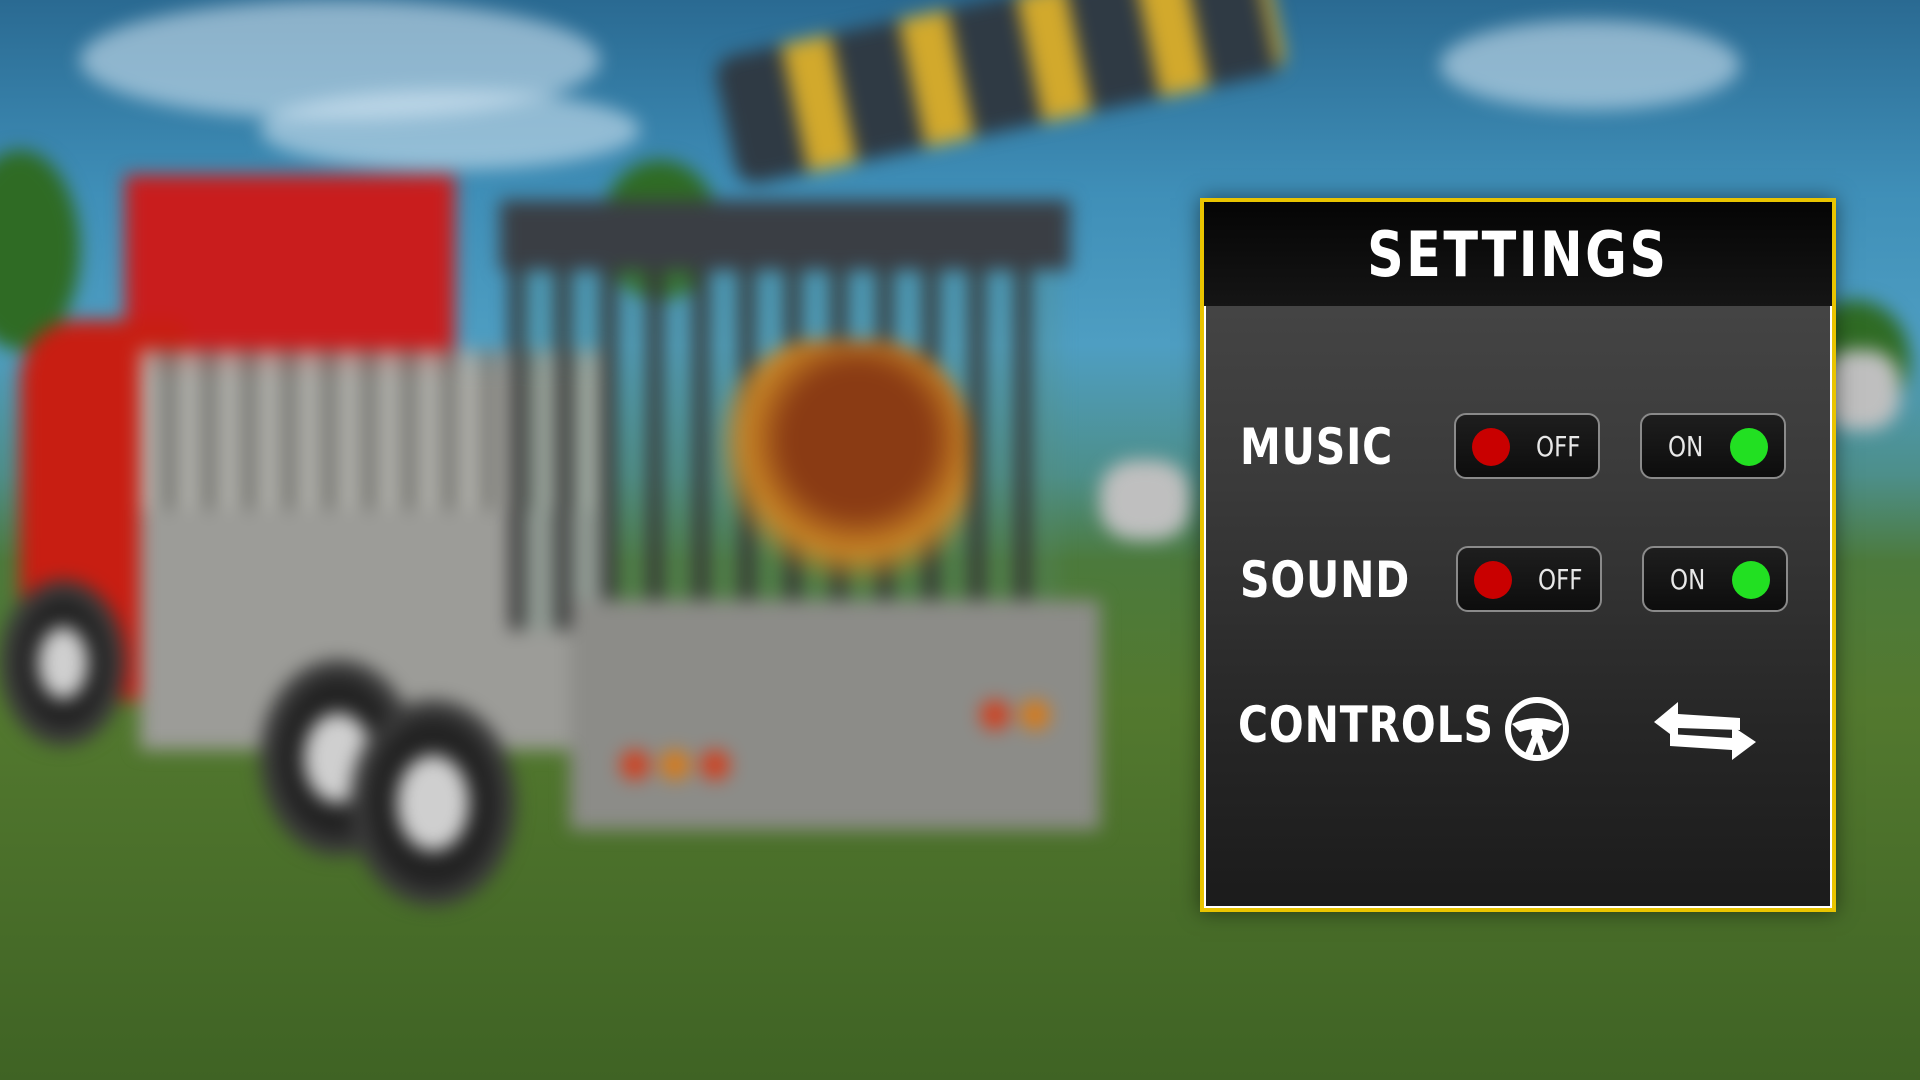 Image resolution: width=1920 pixels, height=1080 pixels. Describe the element at coordinates (1366, 725) in the screenshot. I see `controls-label: CONTROLS` at that location.